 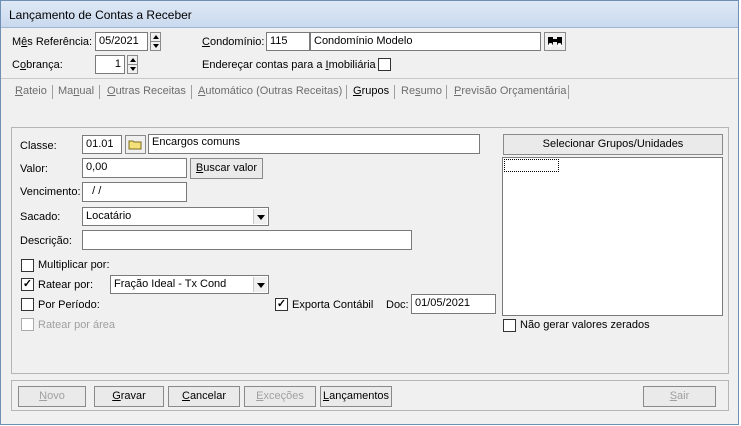 What do you see at coordinates (555, 41) in the screenshot?
I see `binoculars-icon` at bounding box center [555, 41].